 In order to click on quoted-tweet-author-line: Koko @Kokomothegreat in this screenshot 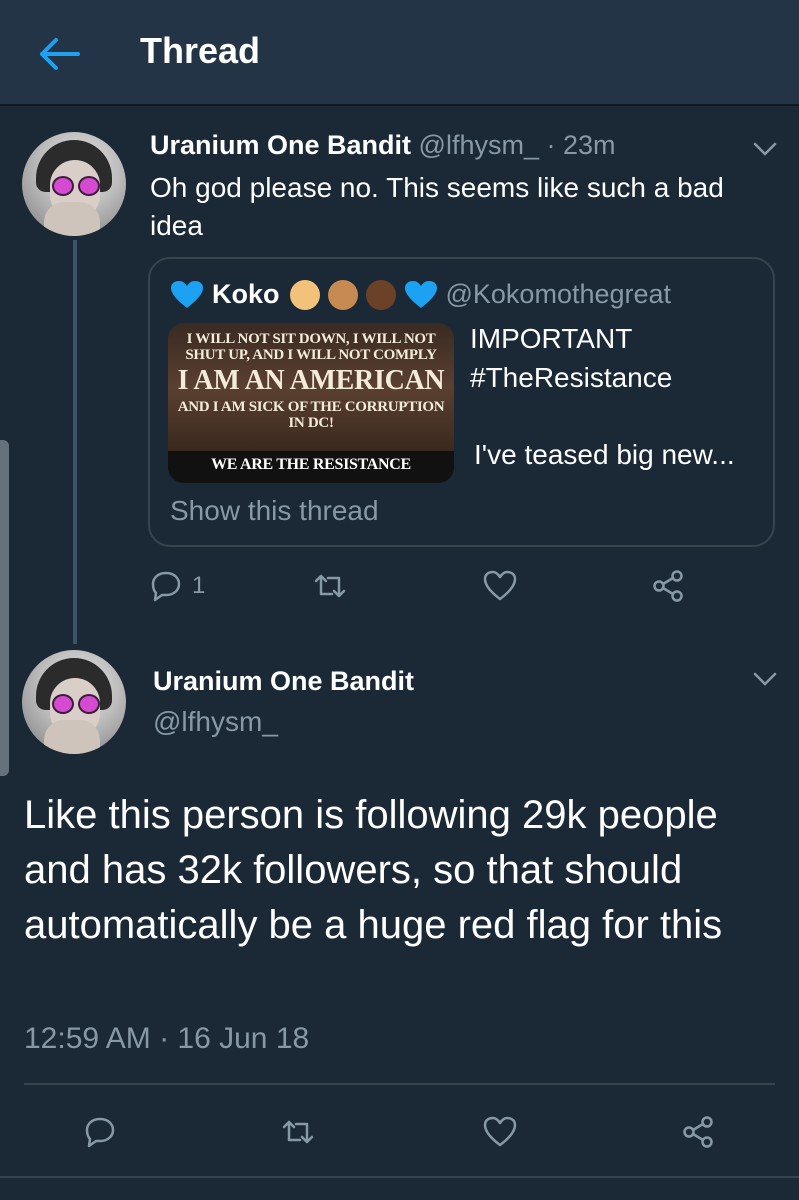, I will do `click(420, 294)`.